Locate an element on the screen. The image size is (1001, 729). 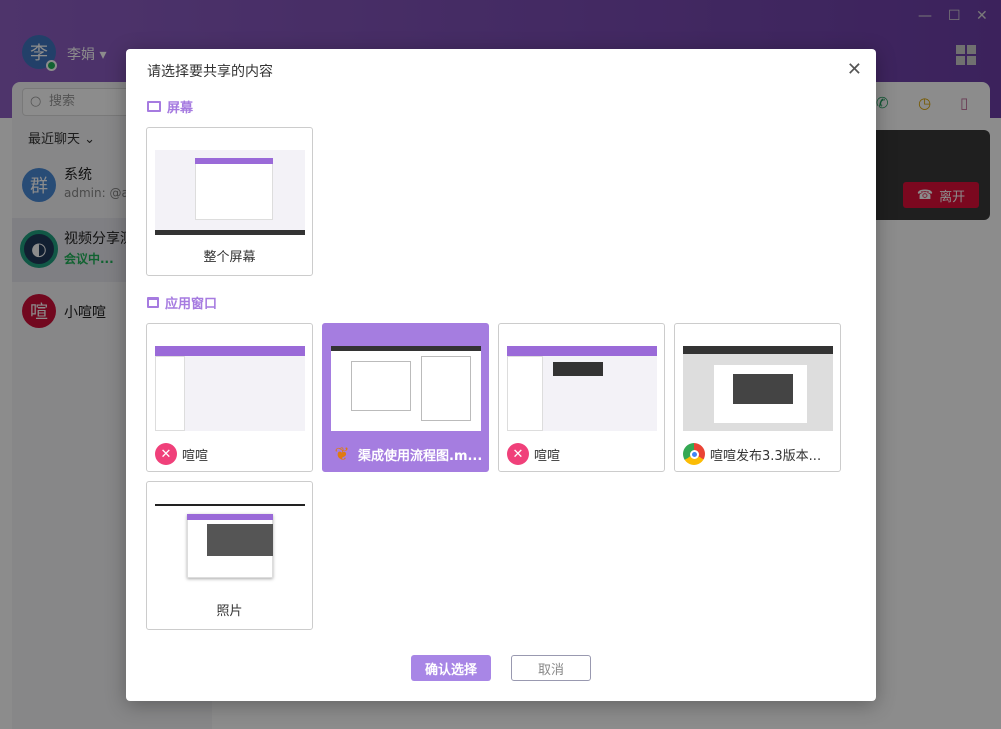
card-label: 照片 is located at coordinates (229, 611).